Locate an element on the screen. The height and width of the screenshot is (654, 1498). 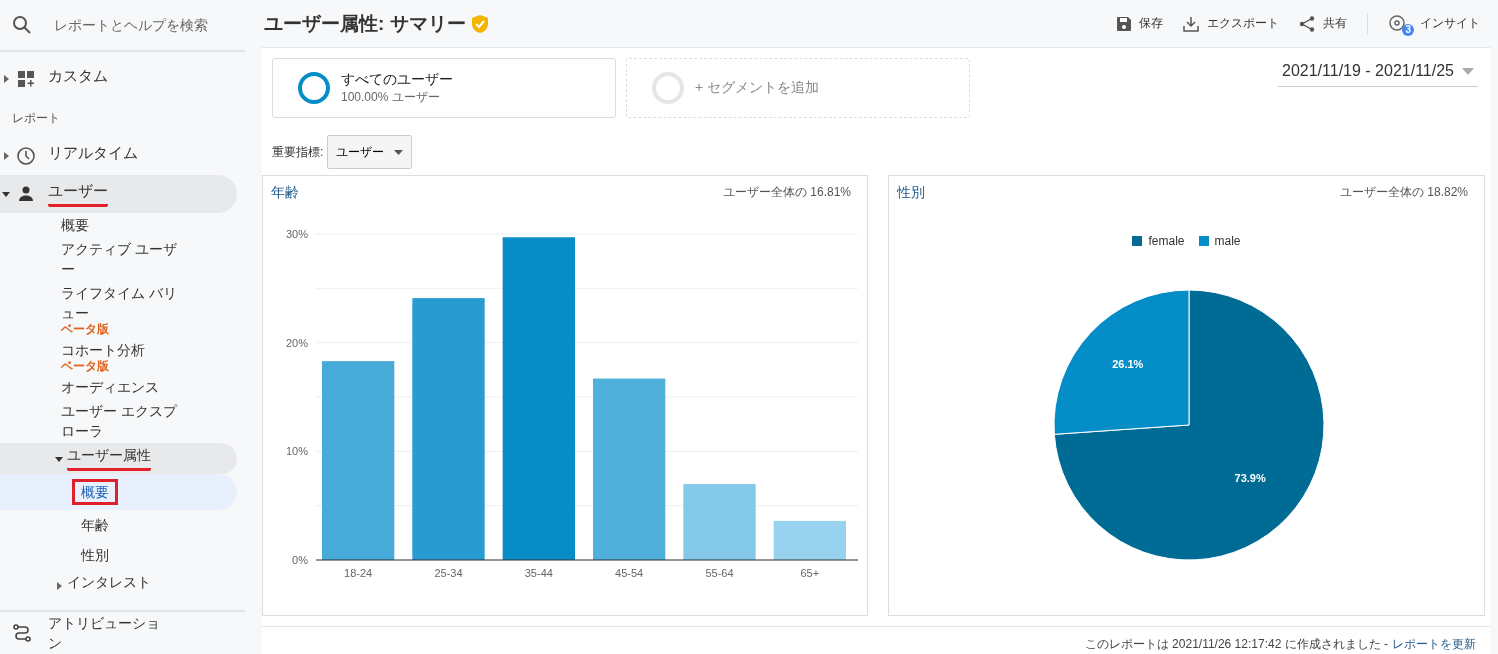
axis-label: 18-24 is located at coordinates (358, 572).